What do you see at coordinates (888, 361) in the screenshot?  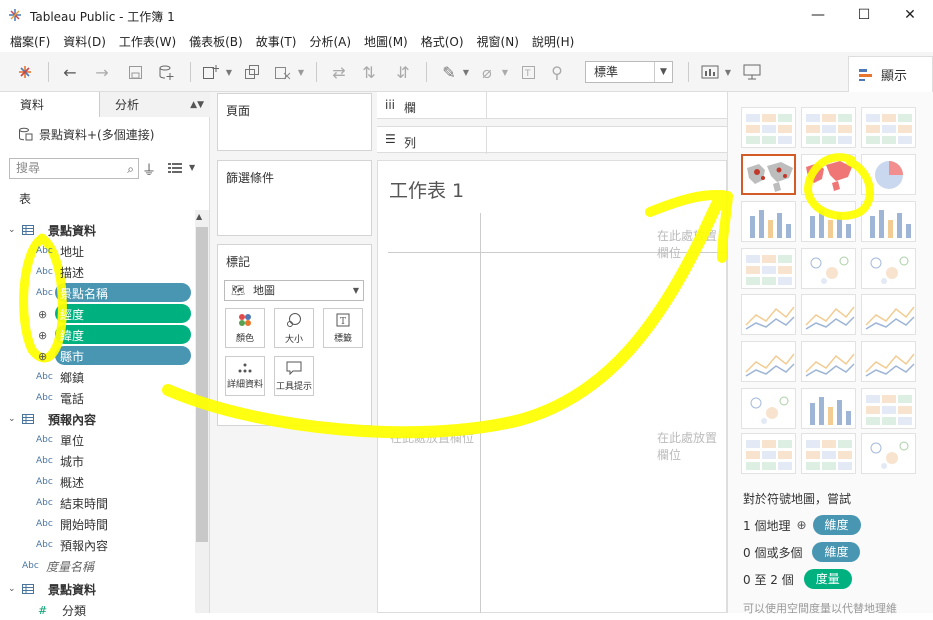 I see `chart-type-dual-combination` at bounding box center [888, 361].